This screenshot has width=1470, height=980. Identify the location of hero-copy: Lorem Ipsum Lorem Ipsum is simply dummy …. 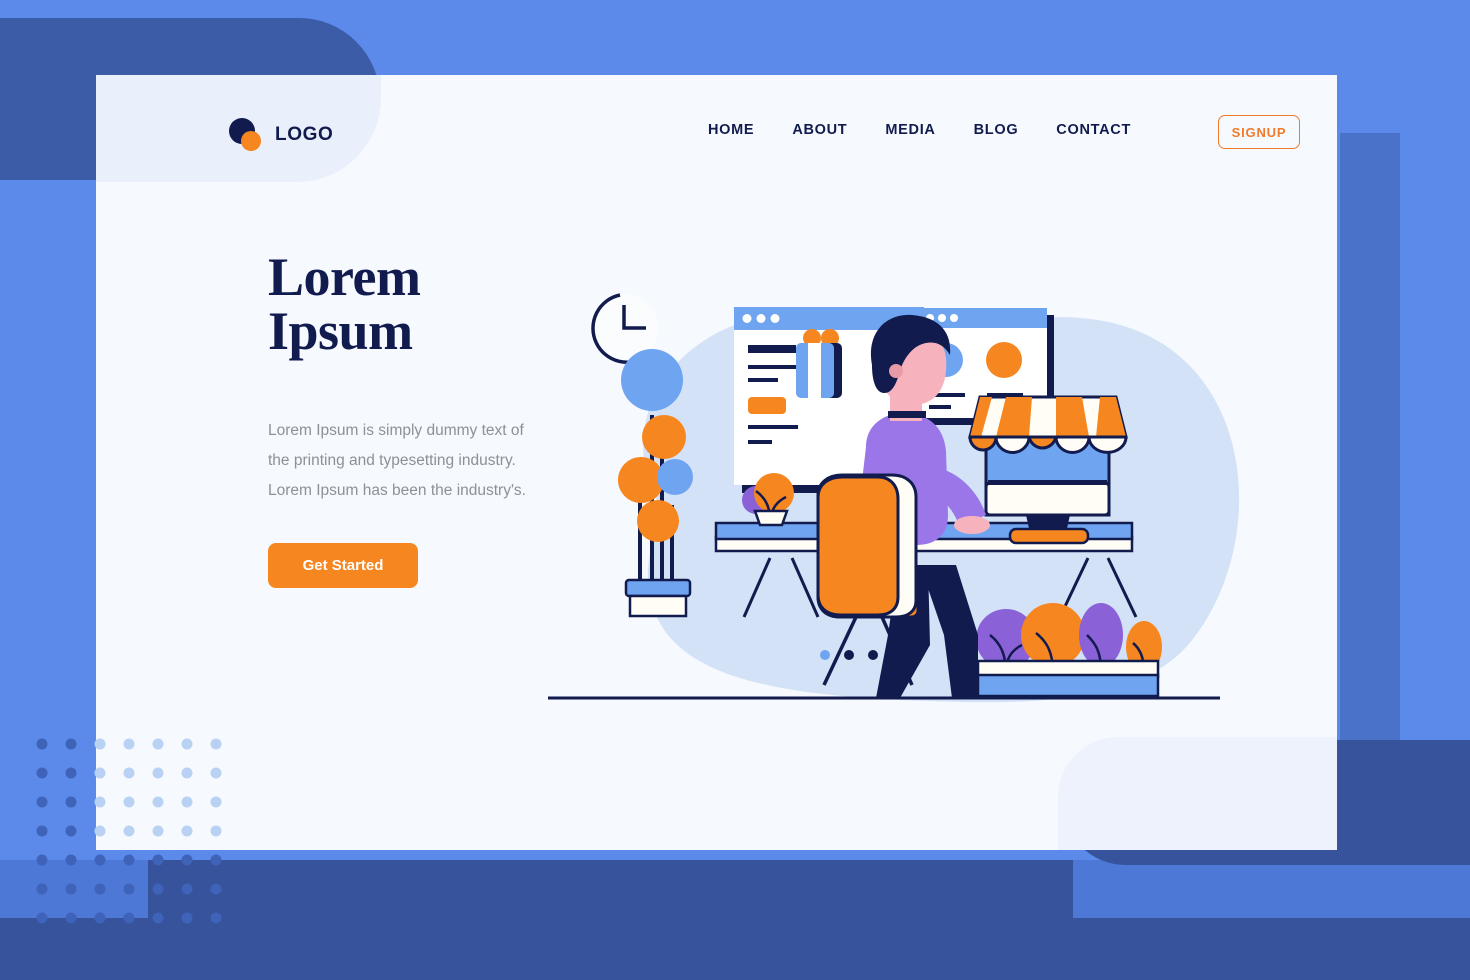
(403, 419).